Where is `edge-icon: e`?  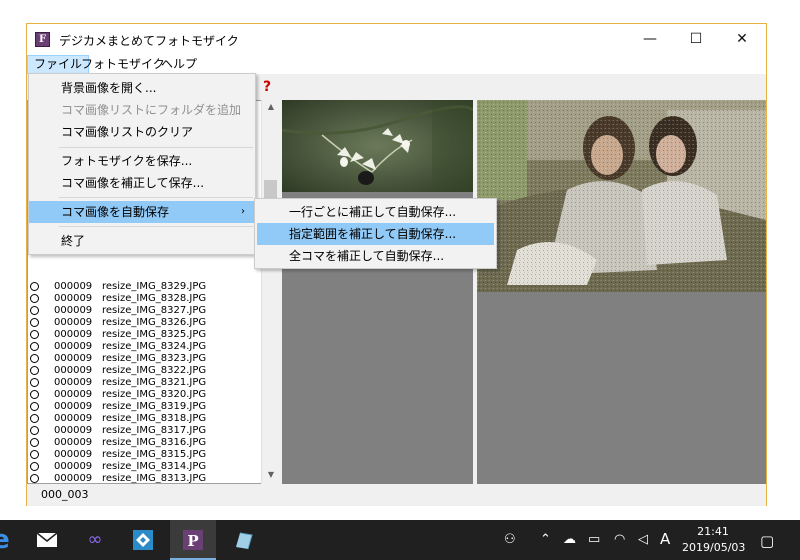 edge-icon: e is located at coordinates (12, 540).